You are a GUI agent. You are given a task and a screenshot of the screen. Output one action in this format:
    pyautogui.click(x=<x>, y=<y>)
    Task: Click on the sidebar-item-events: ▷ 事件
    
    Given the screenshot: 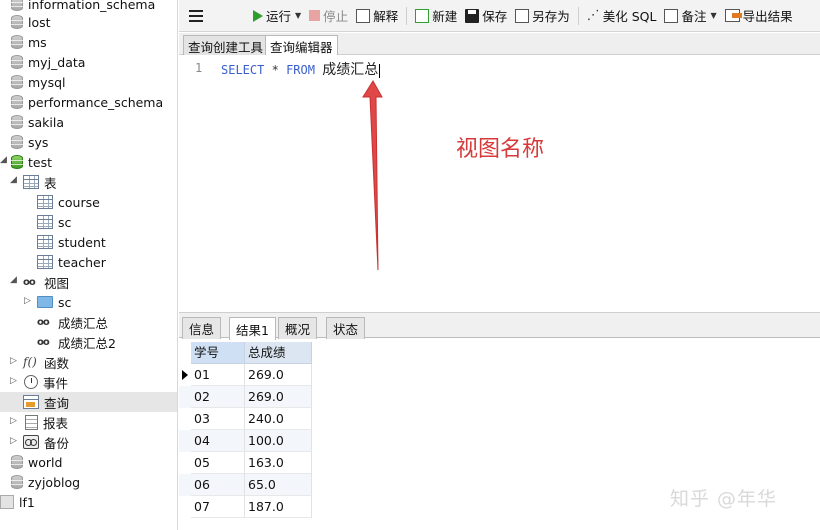 What is the action you would take?
    pyautogui.click(x=88, y=382)
    